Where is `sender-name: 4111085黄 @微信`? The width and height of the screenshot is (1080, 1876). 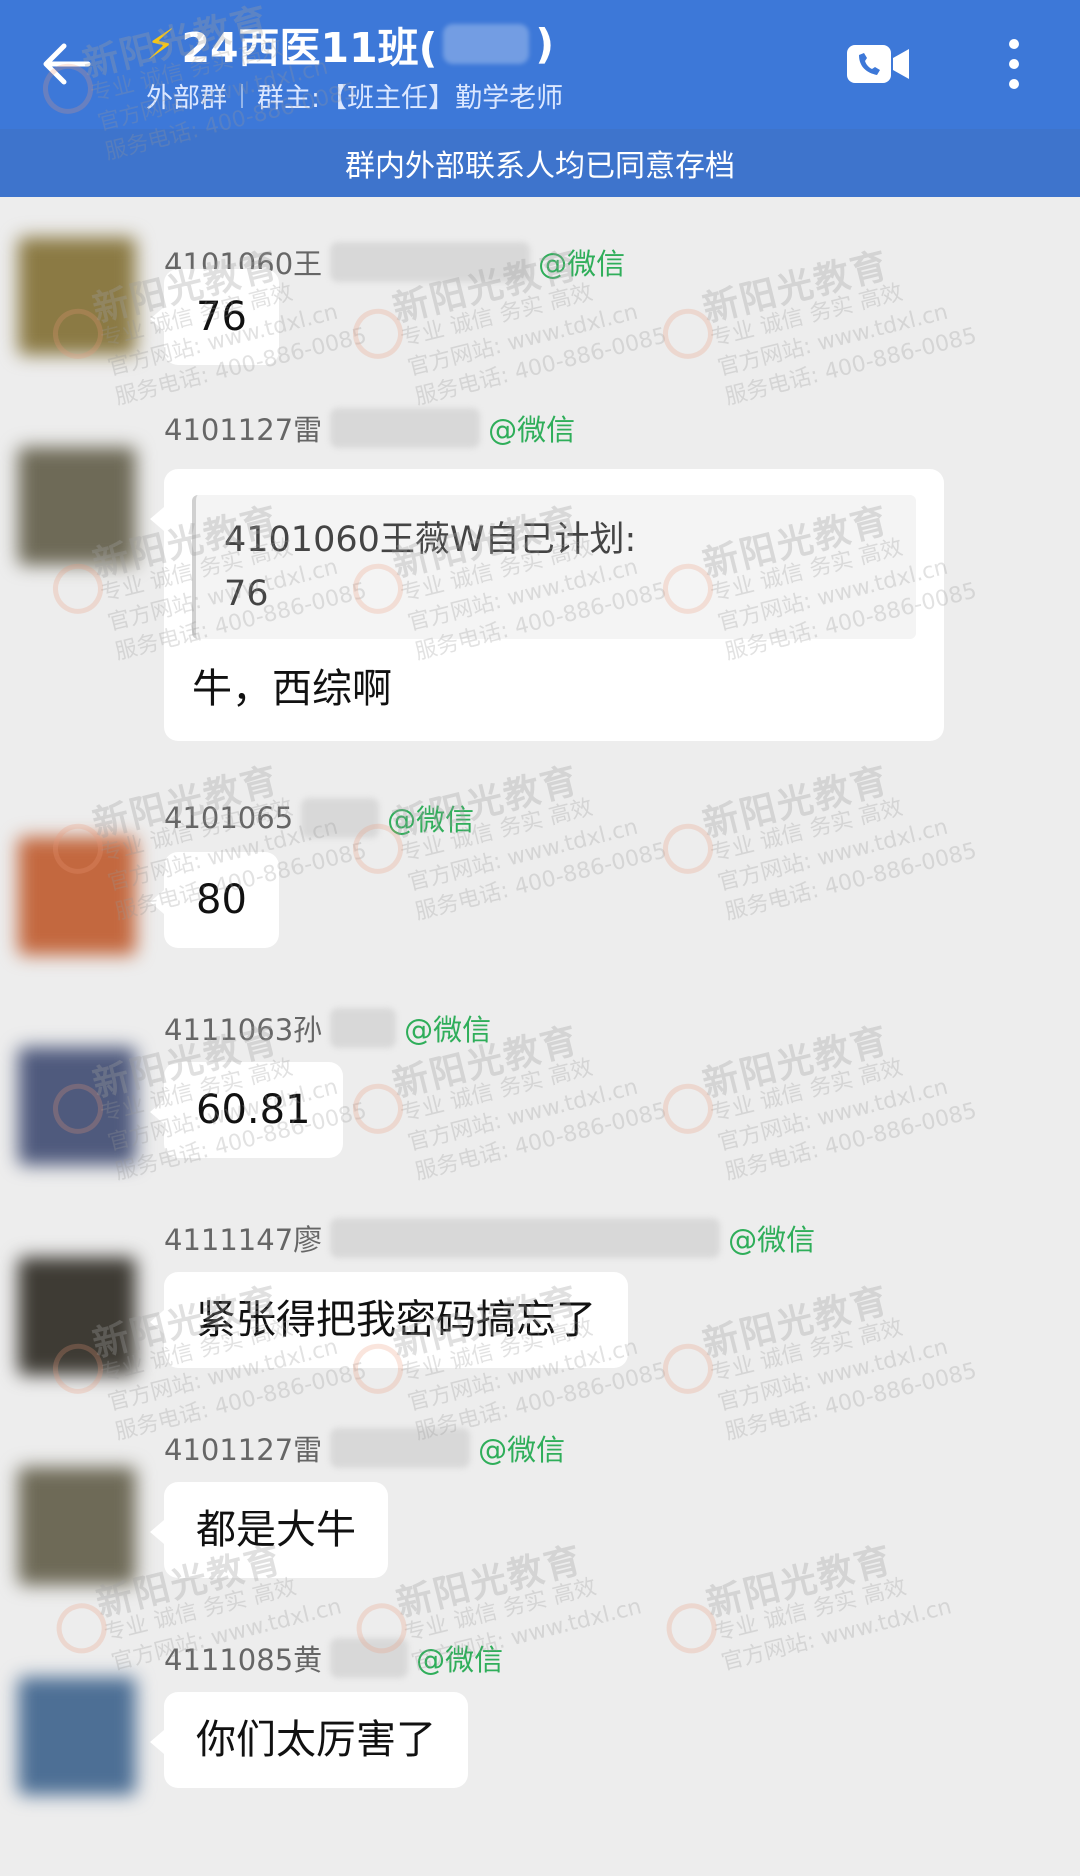
sender-name: 4111085黄 @微信 is located at coordinates (333, 1658).